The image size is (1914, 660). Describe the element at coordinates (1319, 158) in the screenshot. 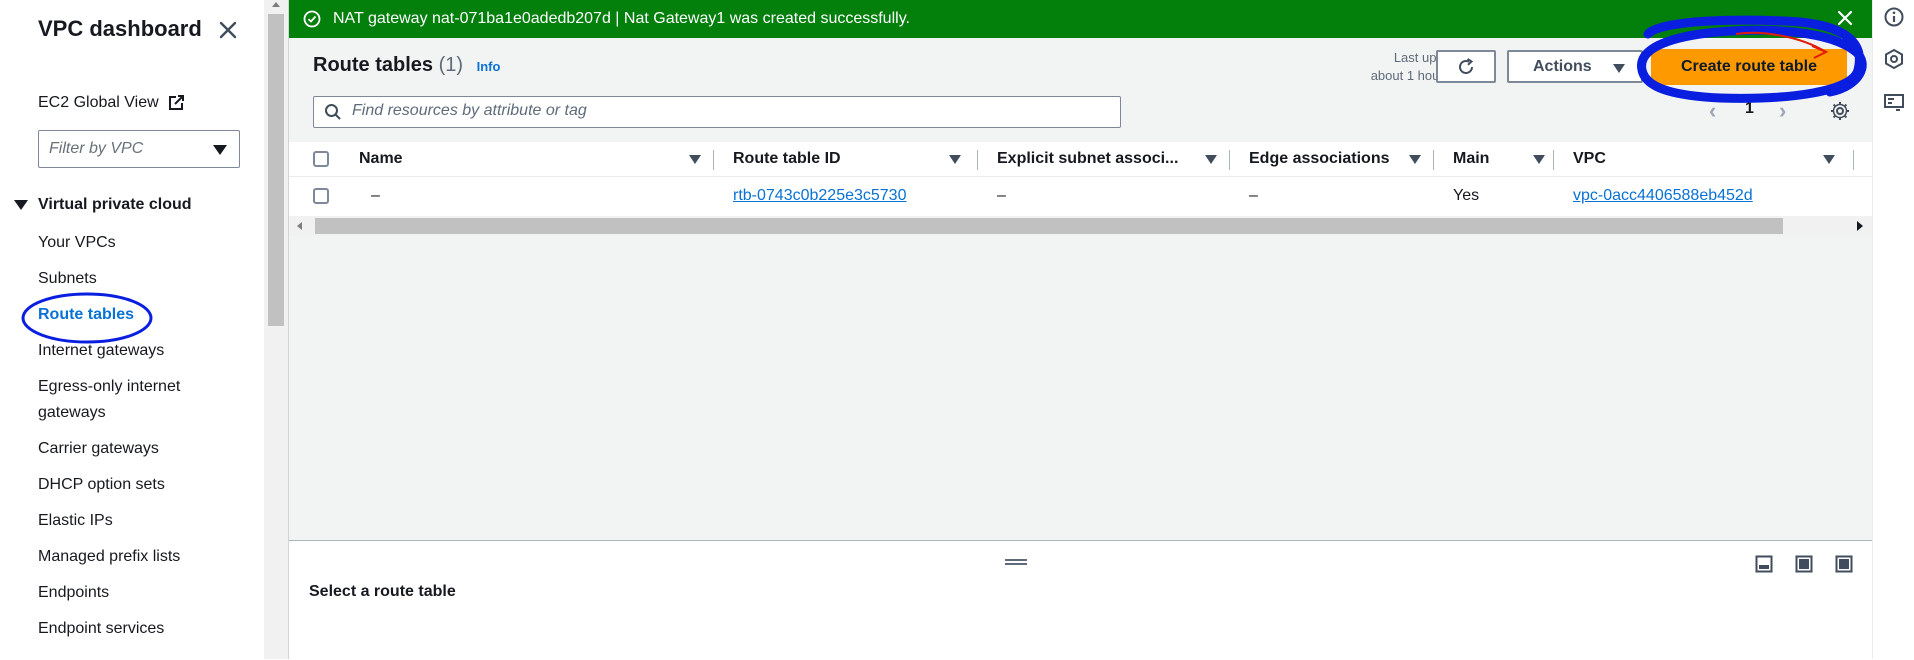

I see `column-label: Edge associations` at that location.